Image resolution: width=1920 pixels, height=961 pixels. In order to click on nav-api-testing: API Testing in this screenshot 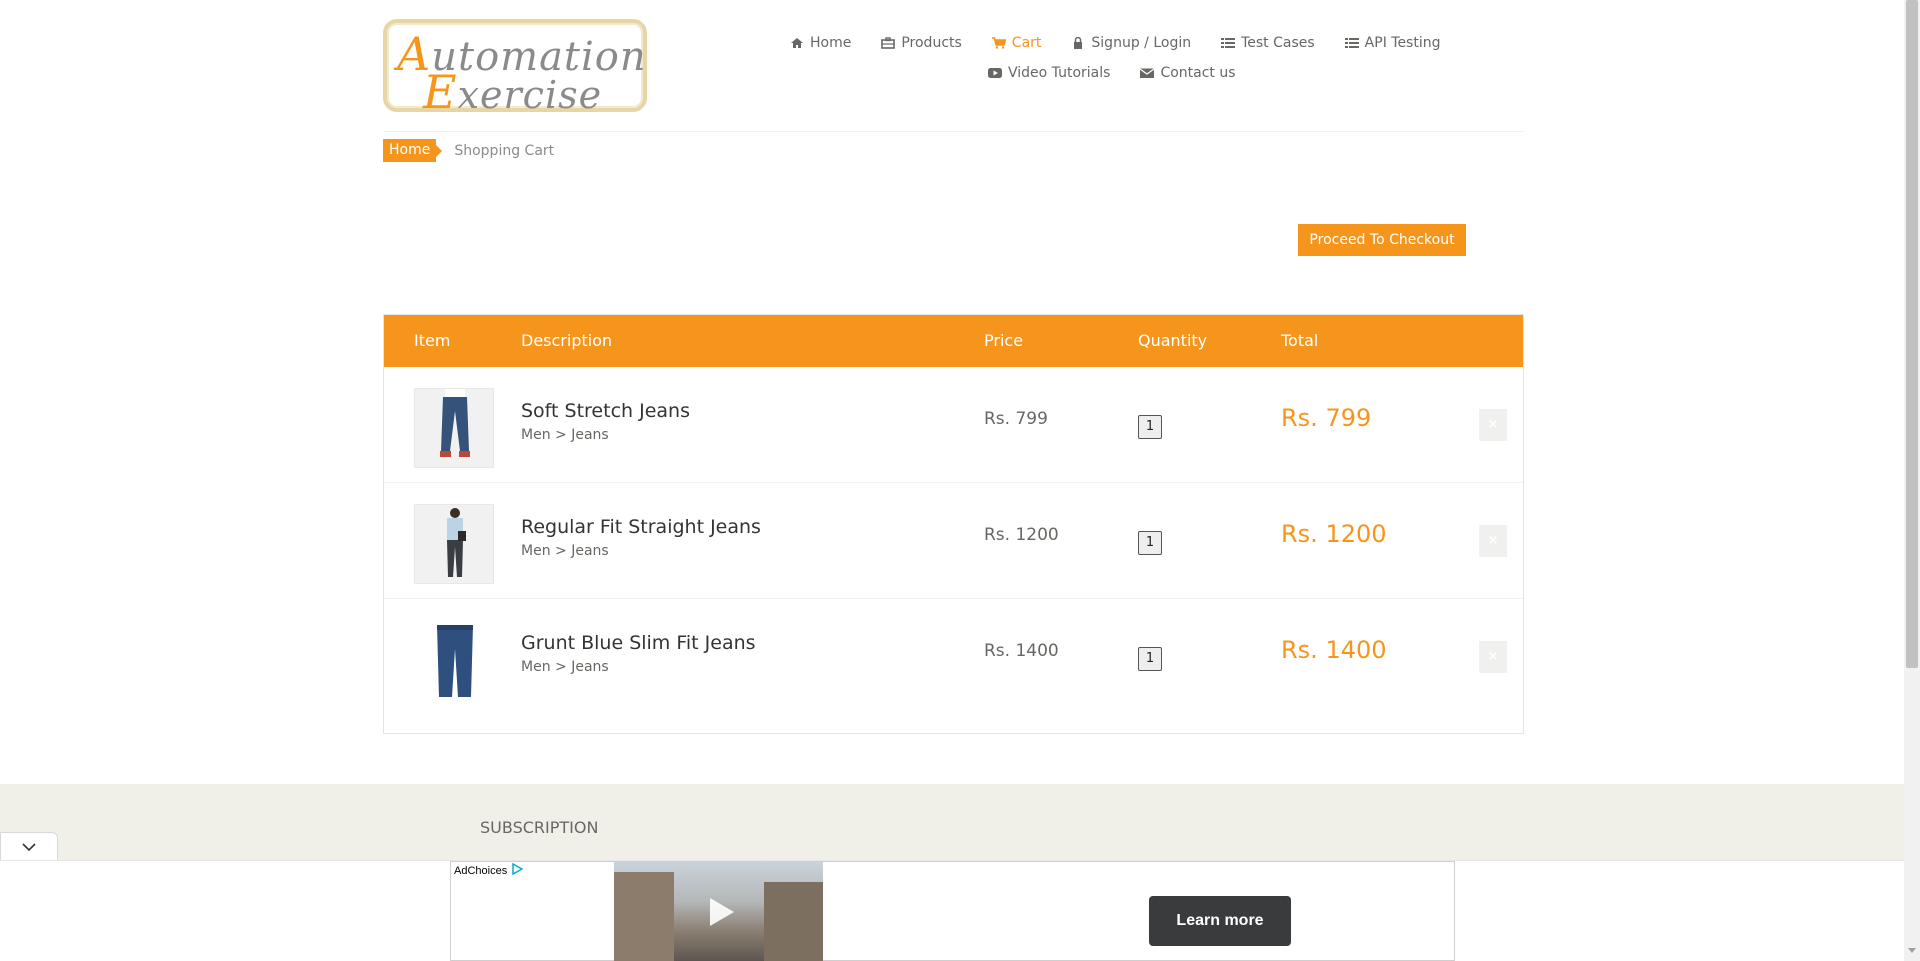, I will do `click(1392, 43)`.